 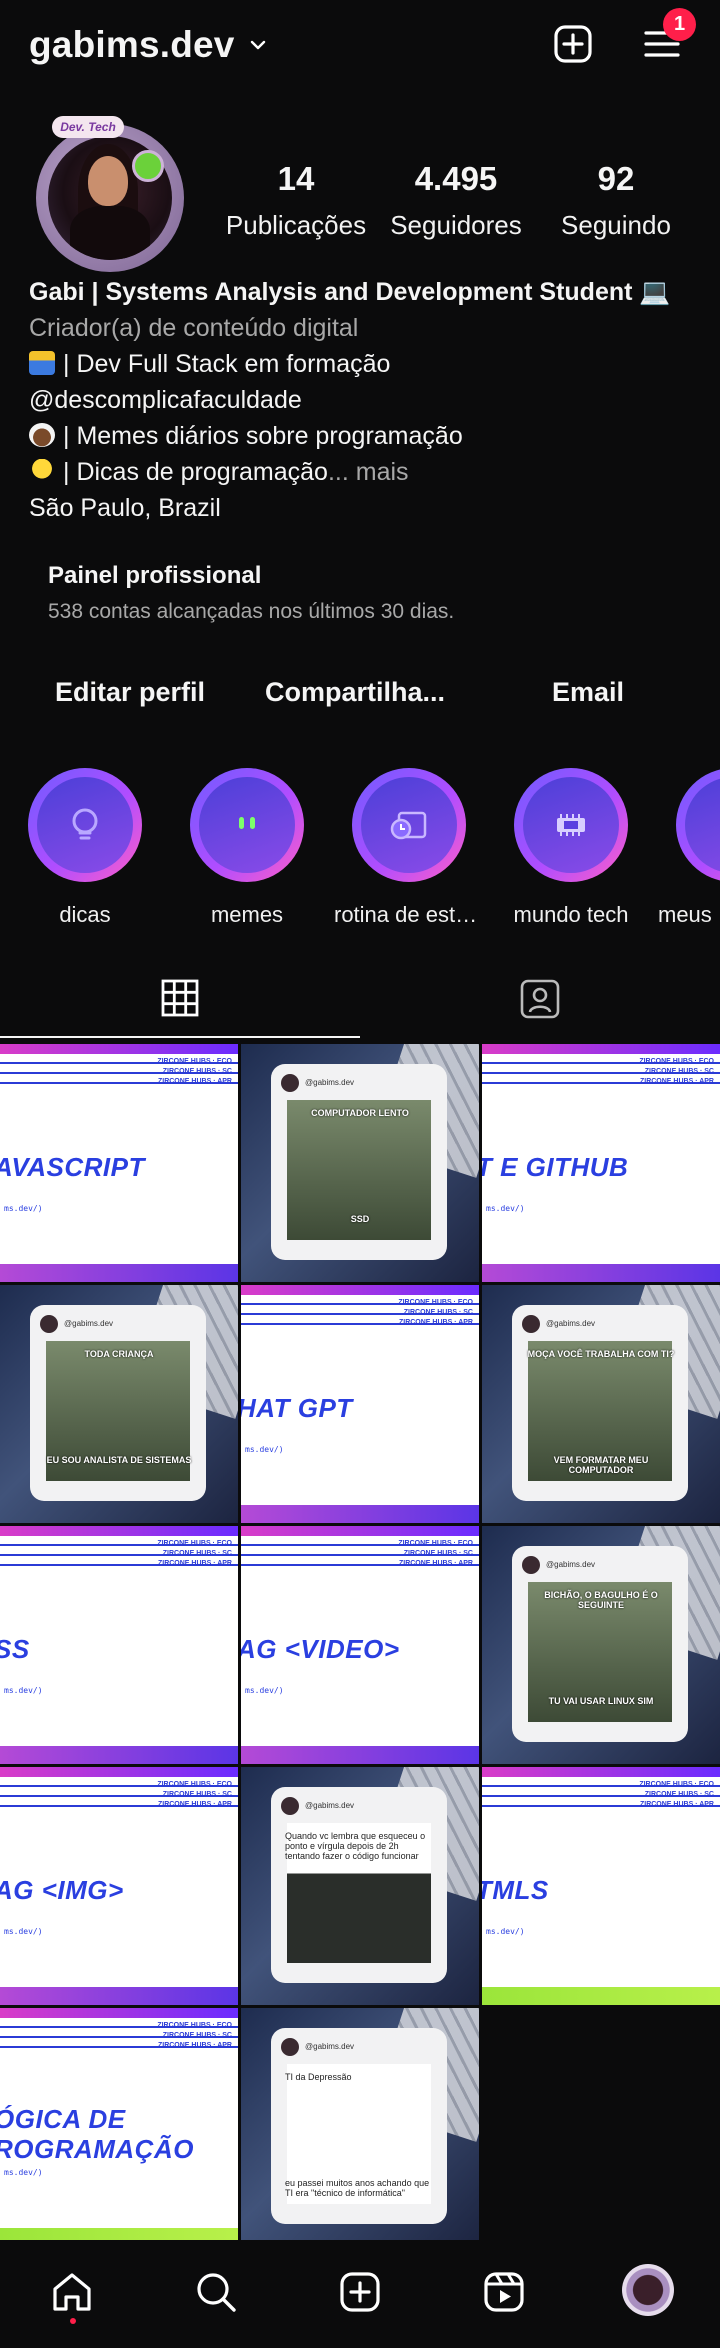 What do you see at coordinates (130, 692) in the screenshot?
I see `edit-profile-button: Editar perfil` at bounding box center [130, 692].